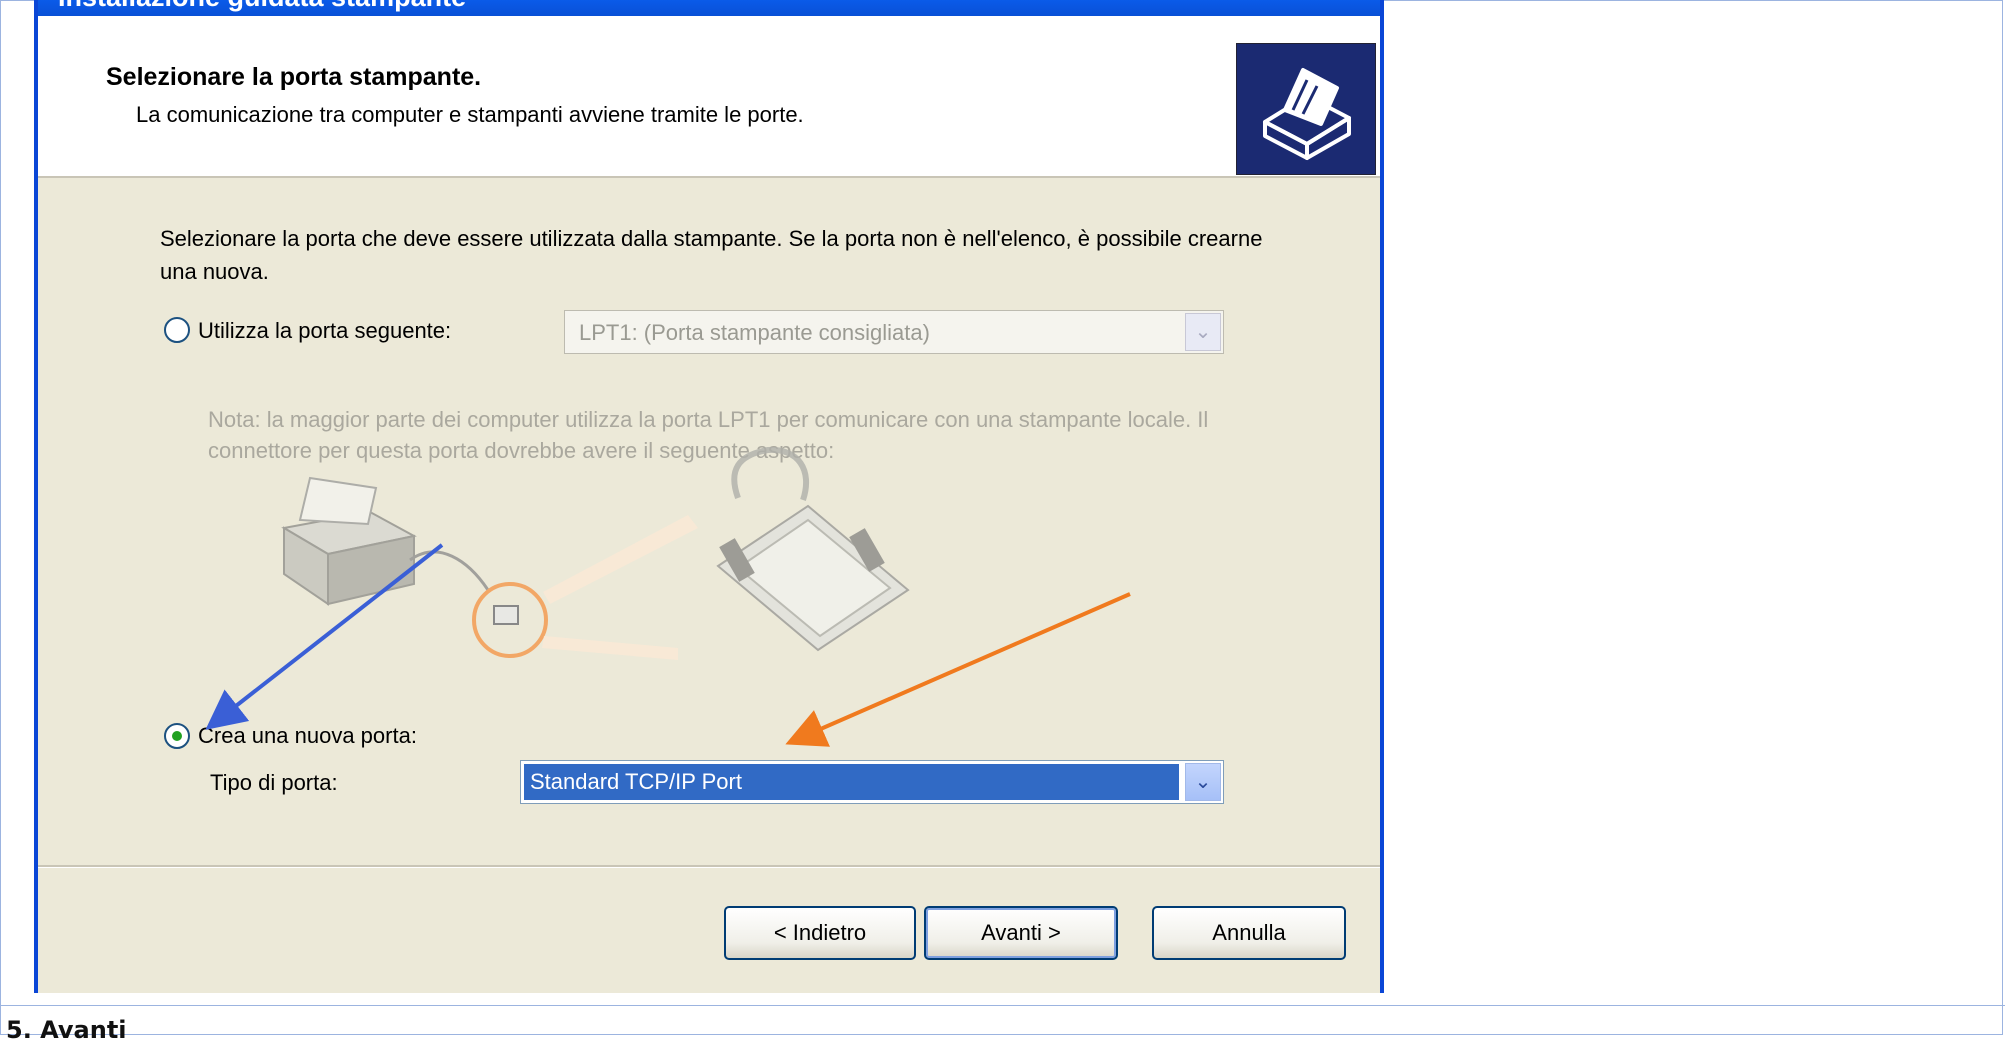  Describe the element at coordinates (1002, 1024) in the screenshot. I see `caption-row: 5. Avanti` at that location.